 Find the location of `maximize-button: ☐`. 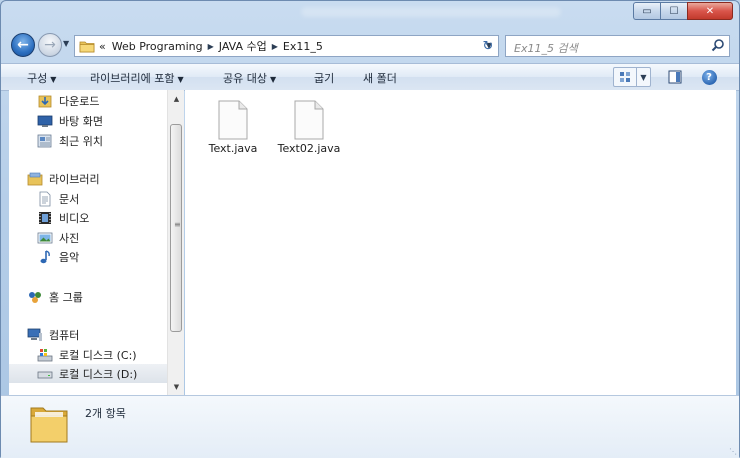

maximize-button: ☐ is located at coordinates (673, 11).